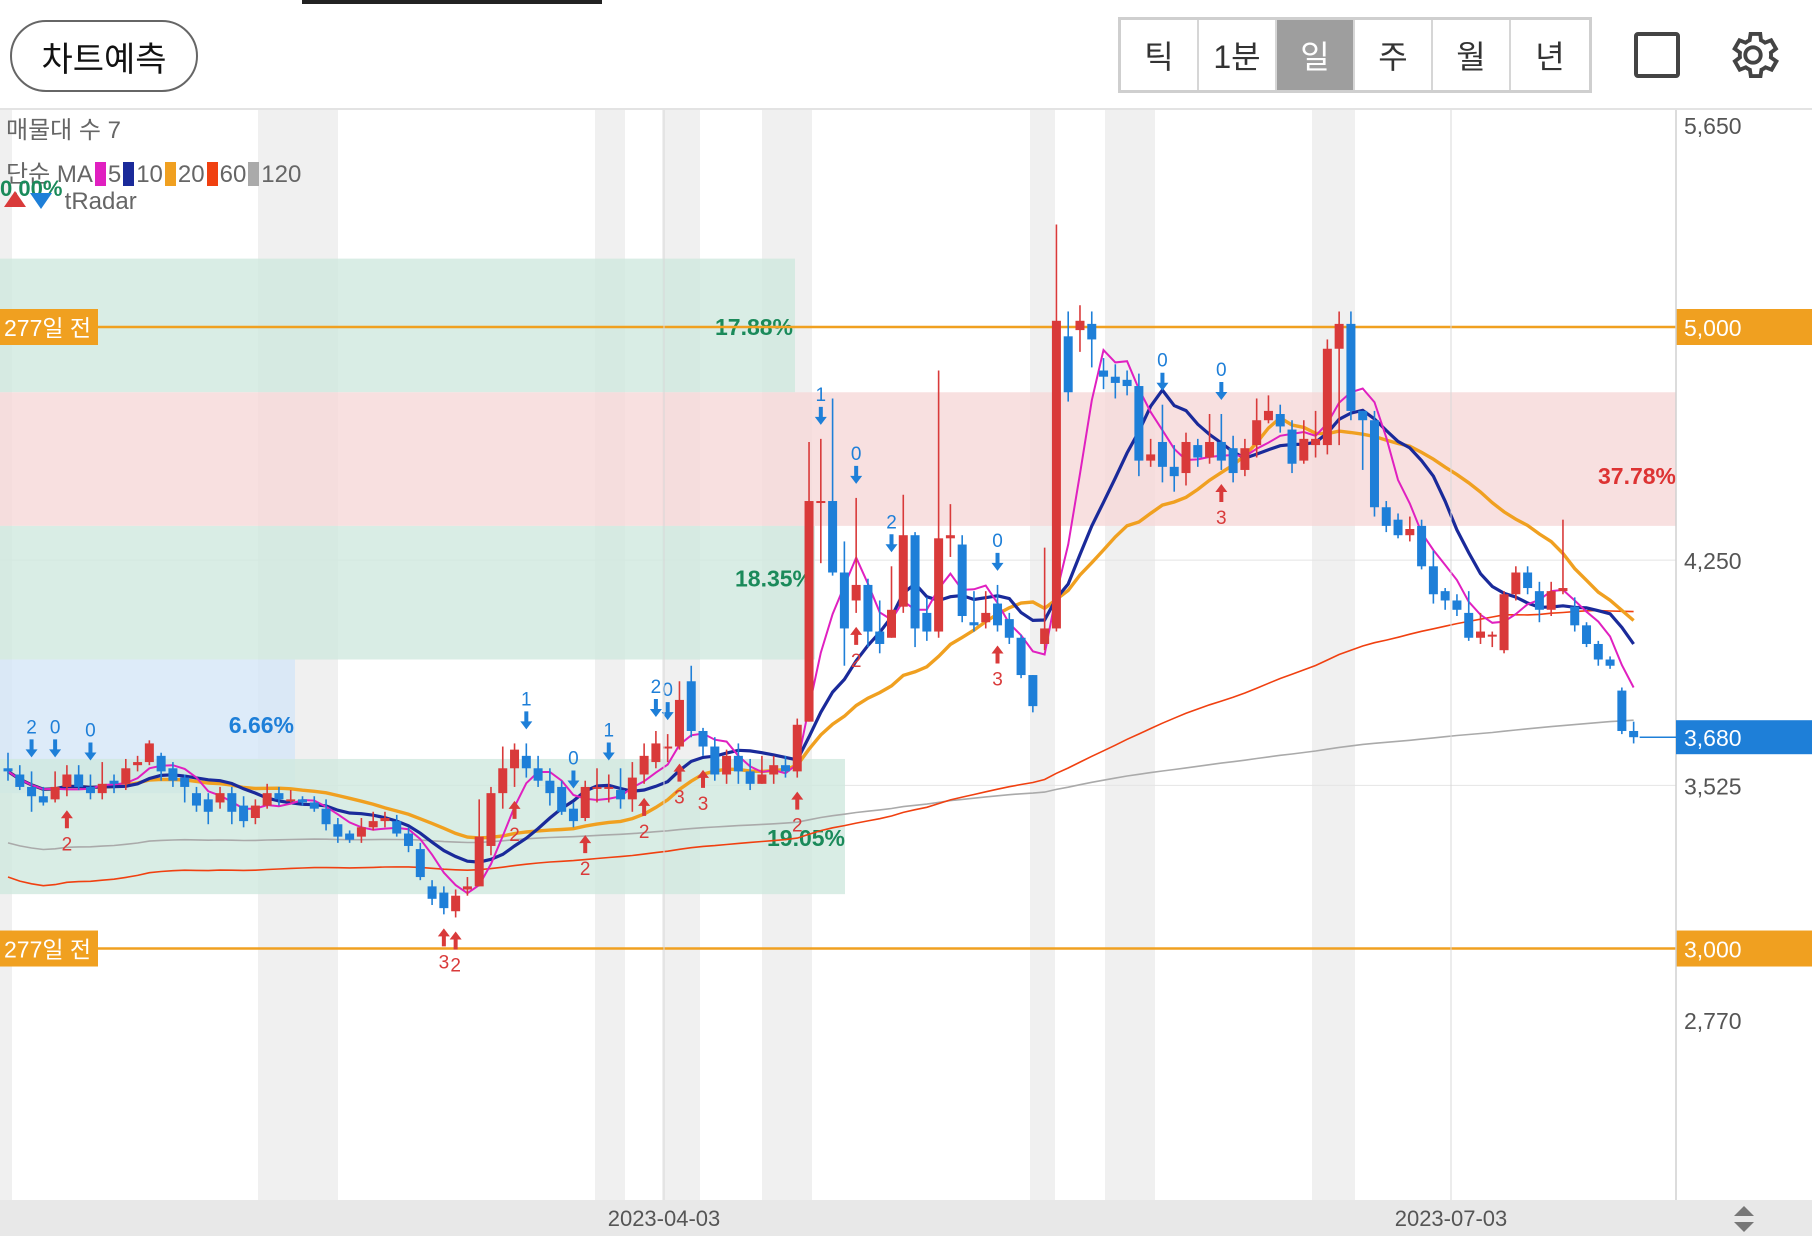 This screenshot has height=1236, width=1812. I want to click on x-axis-tick-label: 2023-04-03, so click(664, 1218).